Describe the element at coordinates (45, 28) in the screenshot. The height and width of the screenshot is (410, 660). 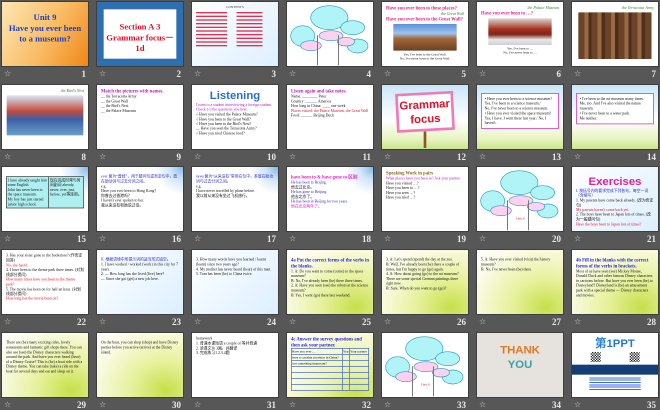
I see `slide-text: Have you ever been` at that location.